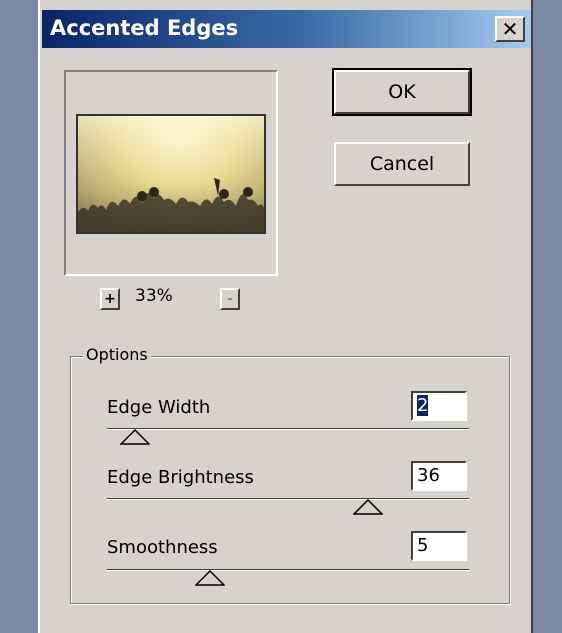 This screenshot has width=562, height=633. Describe the element at coordinates (423, 405) in the screenshot. I see `edge-width-value: 2` at that location.